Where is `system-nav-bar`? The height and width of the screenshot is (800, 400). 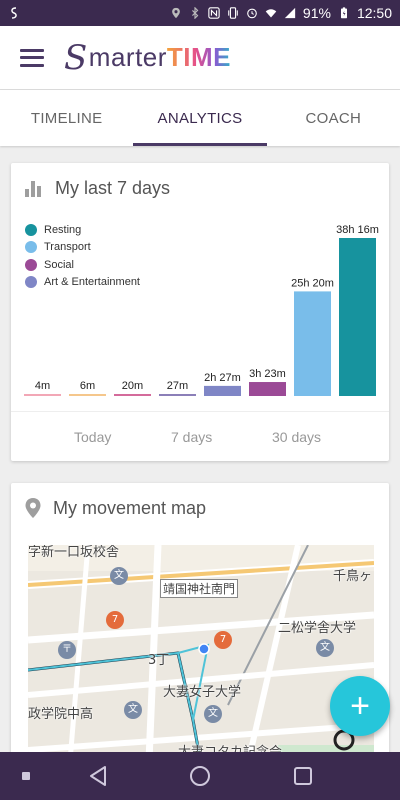
system-nav-bar is located at coordinates (200, 776).